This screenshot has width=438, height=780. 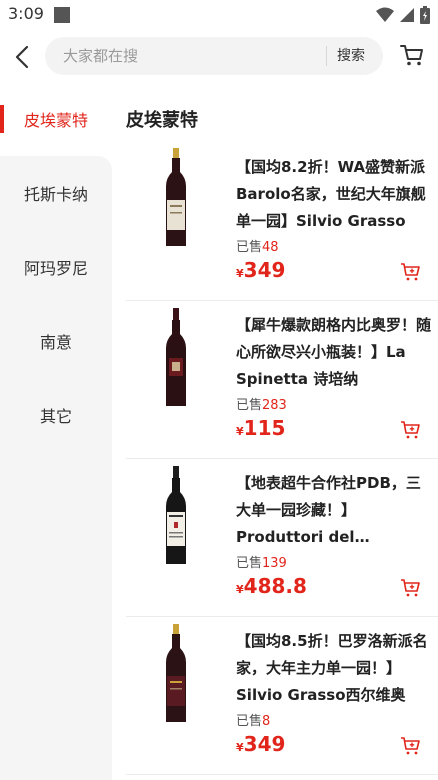 I want to click on notification-icon, so click(x=62, y=15).